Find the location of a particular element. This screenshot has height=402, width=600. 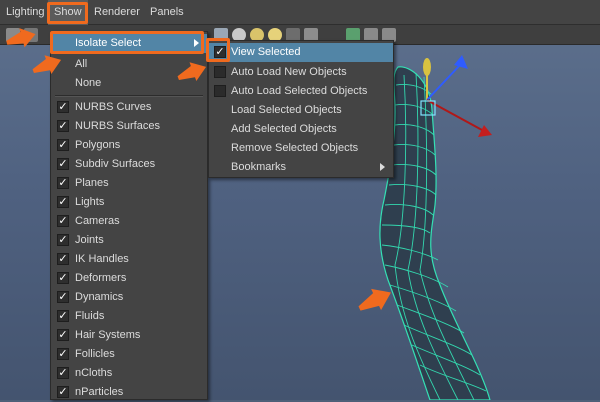

menu-lighting: Lighting is located at coordinates (25, 12).